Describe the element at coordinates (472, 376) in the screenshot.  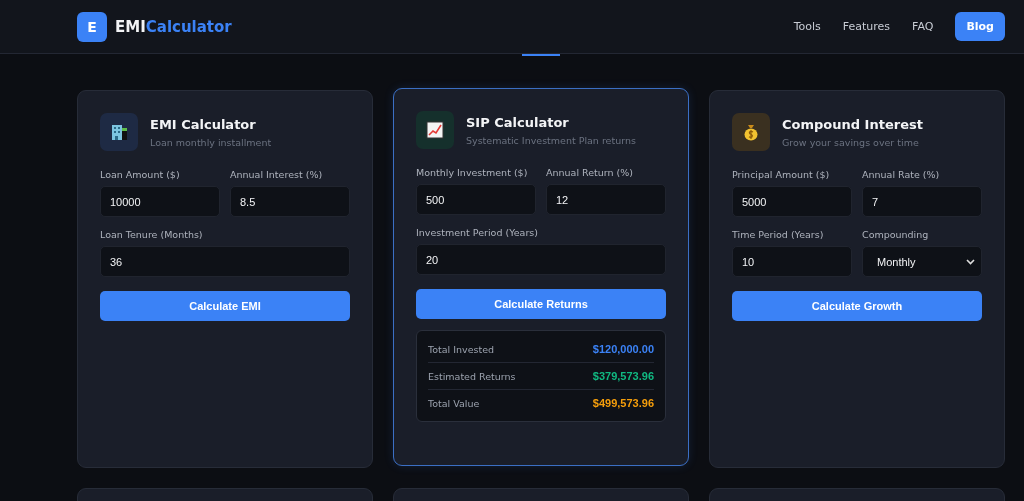
I see `result-label: Estimated Returns` at that location.